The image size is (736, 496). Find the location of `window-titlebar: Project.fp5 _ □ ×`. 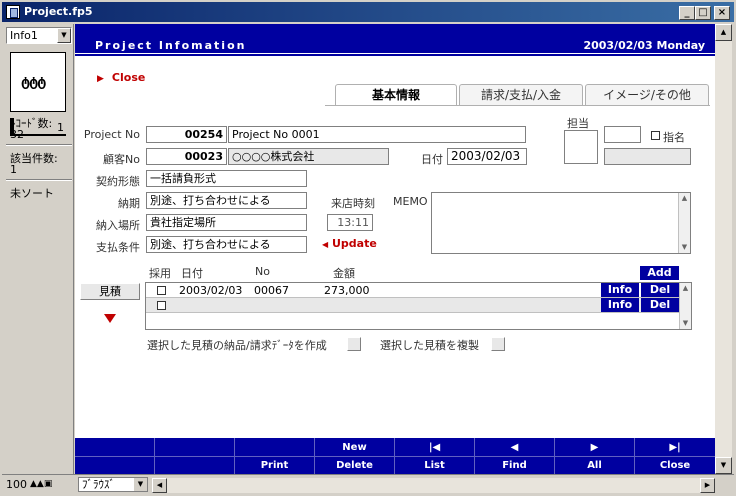

window-titlebar: Project.fp5 _ □ × is located at coordinates (368, 12).